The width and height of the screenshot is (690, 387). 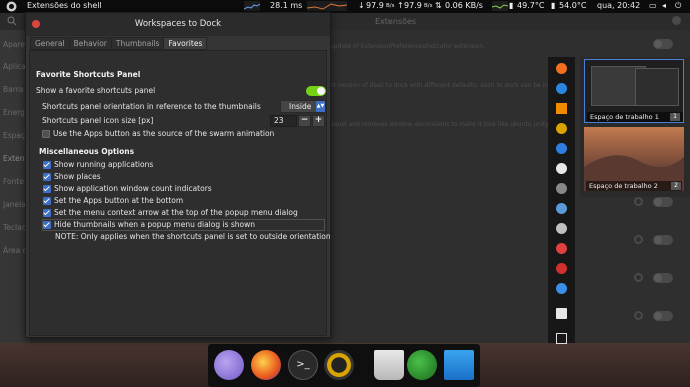 What do you see at coordinates (561, 108) in the screenshot?
I see `vlc-icon` at bounding box center [561, 108].